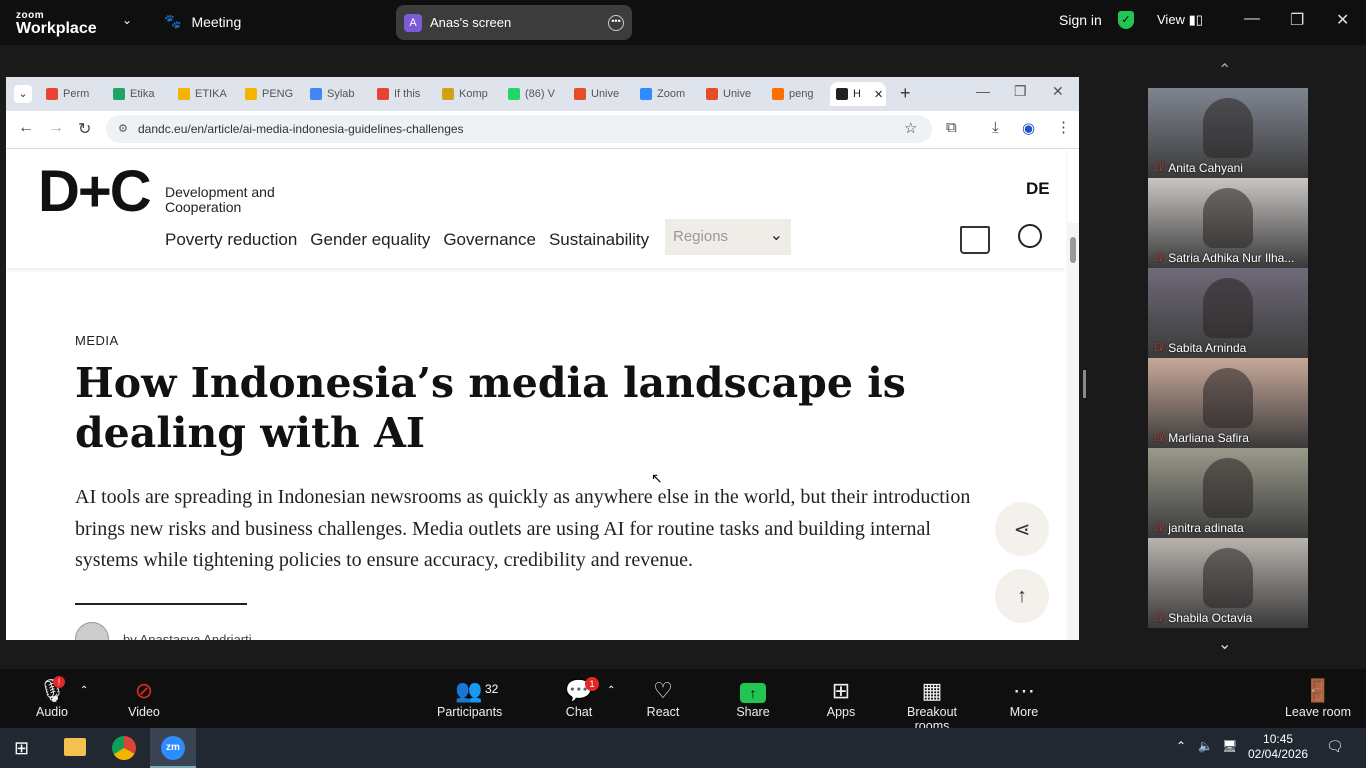 Image resolution: width=1366 pixels, height=768 pixels. I want to click on browser-close-icon: ✕, so click(1058, 91).